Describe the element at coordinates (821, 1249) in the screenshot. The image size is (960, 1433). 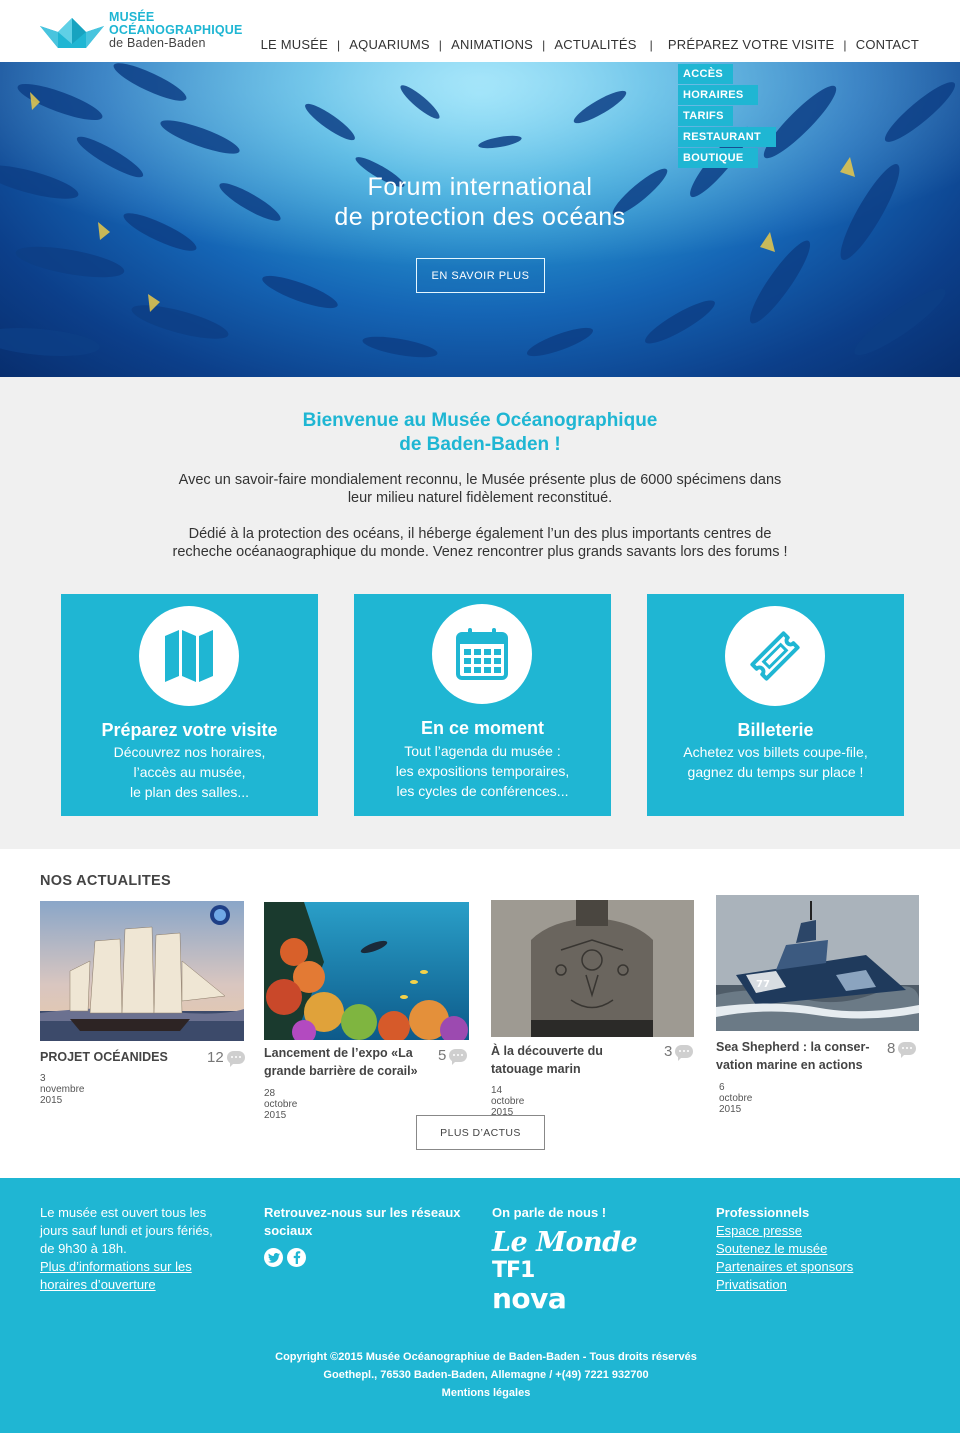
I see `support-museum-link: Soutenez le musée` at that location.